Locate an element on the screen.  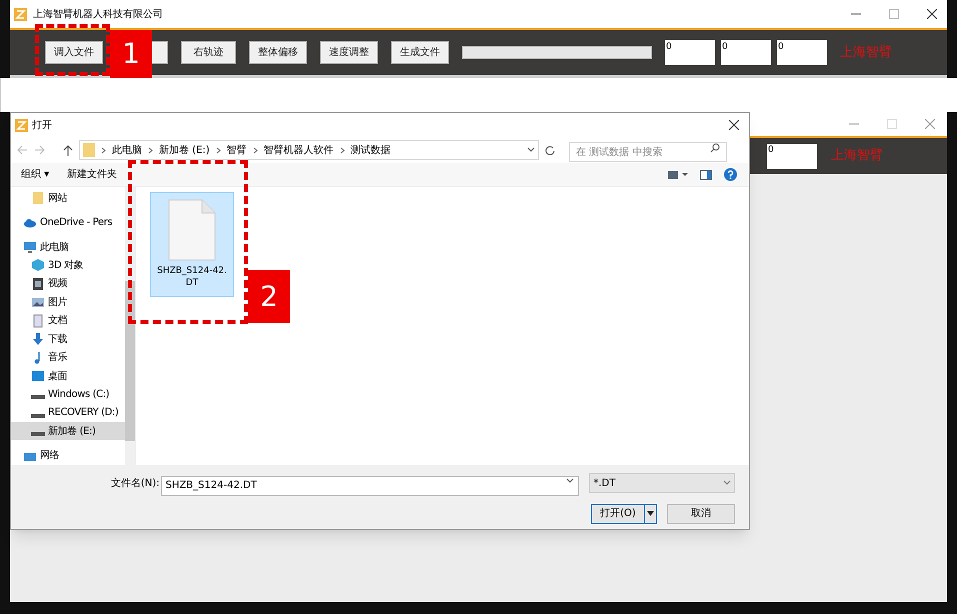
computer-icon is located at coordinates (30, 247).